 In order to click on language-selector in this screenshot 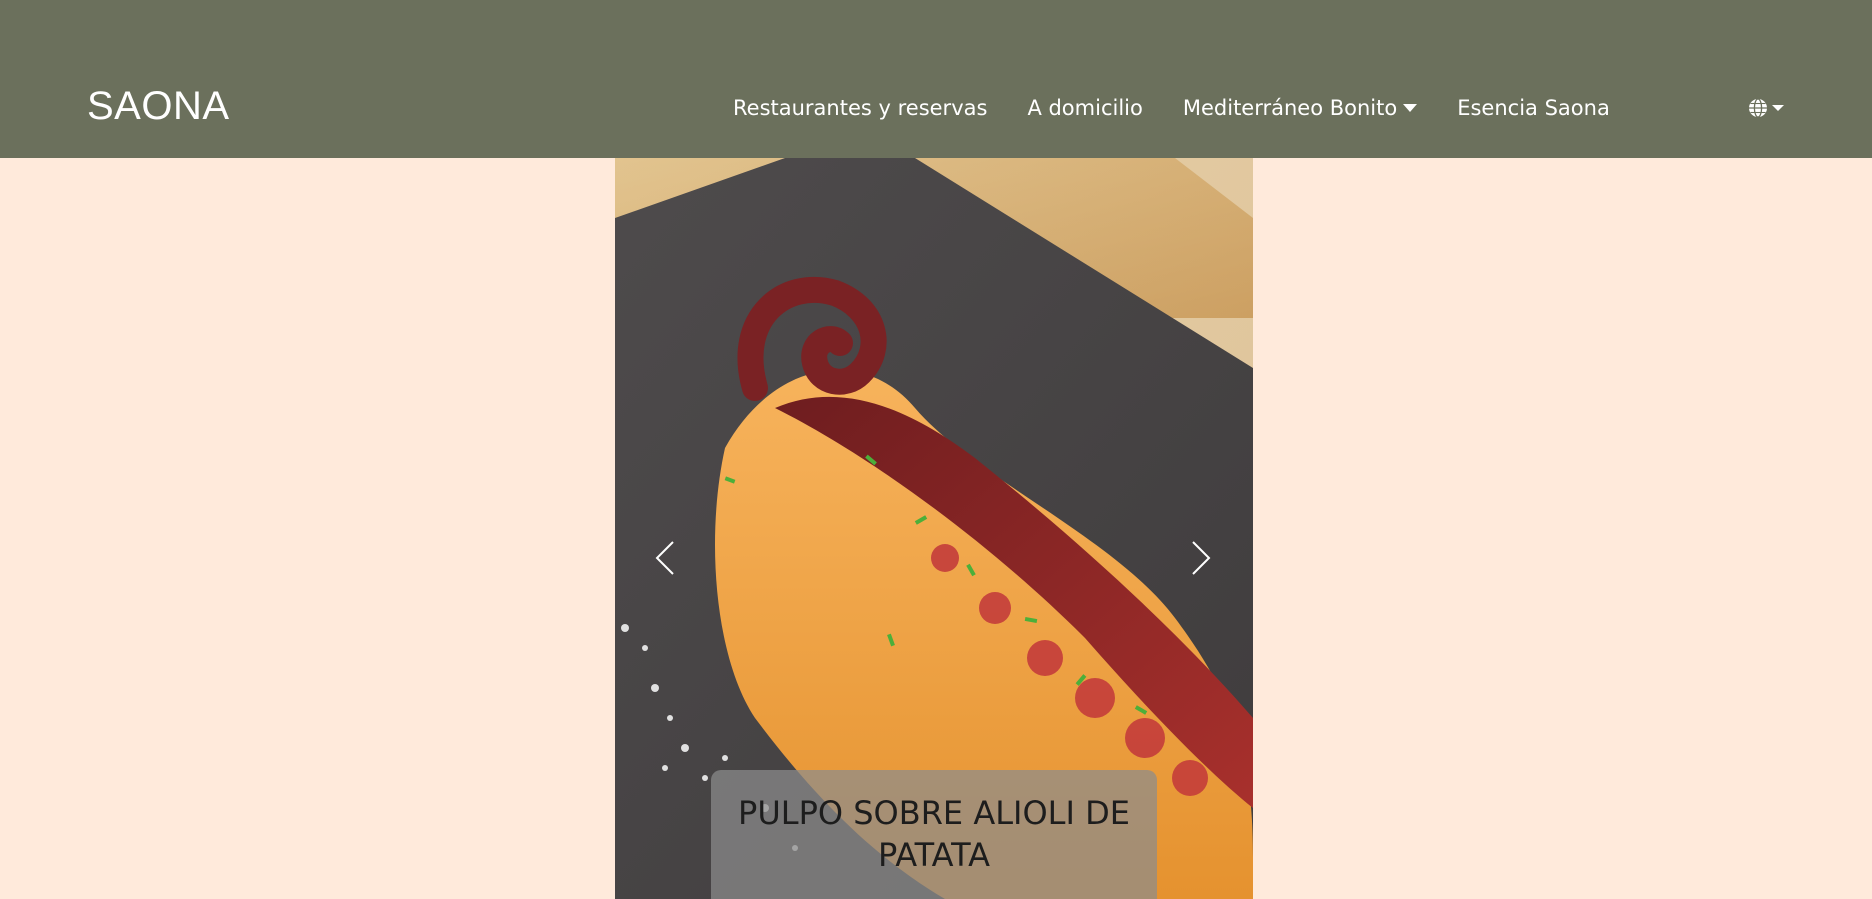, I will do `click(1766, 108)`.